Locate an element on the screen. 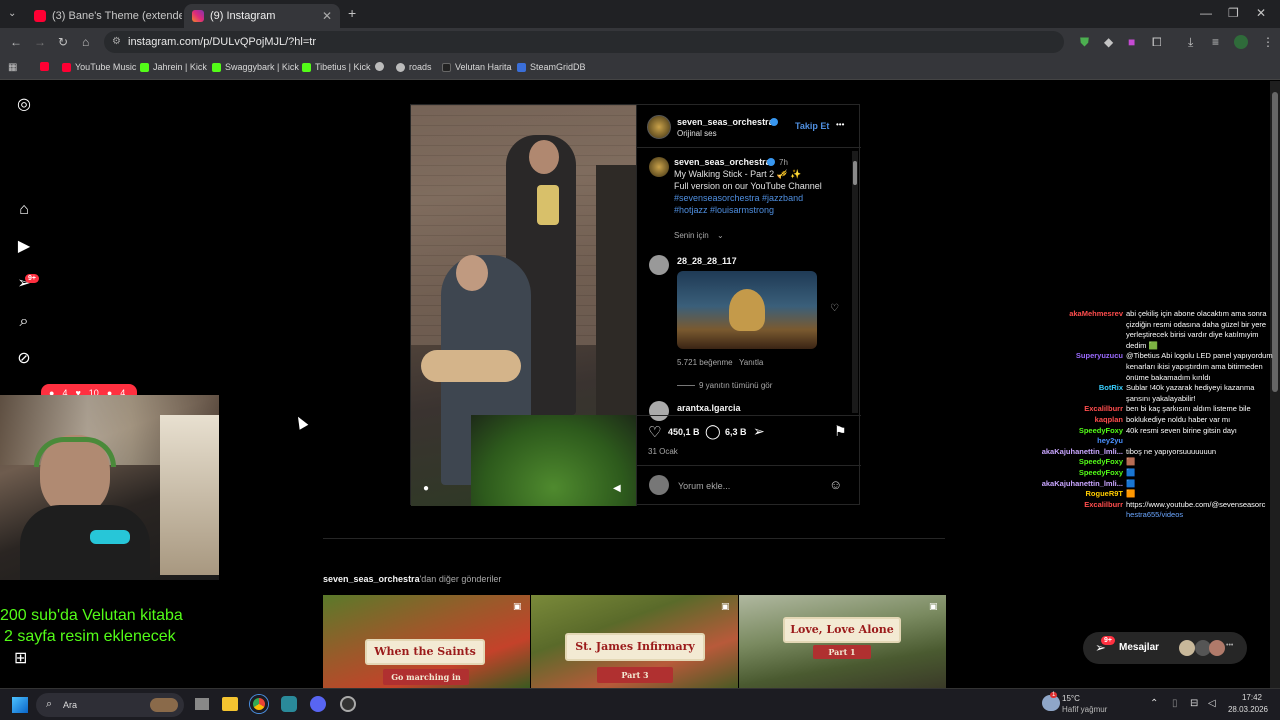 This screenshot has width=1280, height=720. follow-button: Takip Et is located at coordinates (812, 126).